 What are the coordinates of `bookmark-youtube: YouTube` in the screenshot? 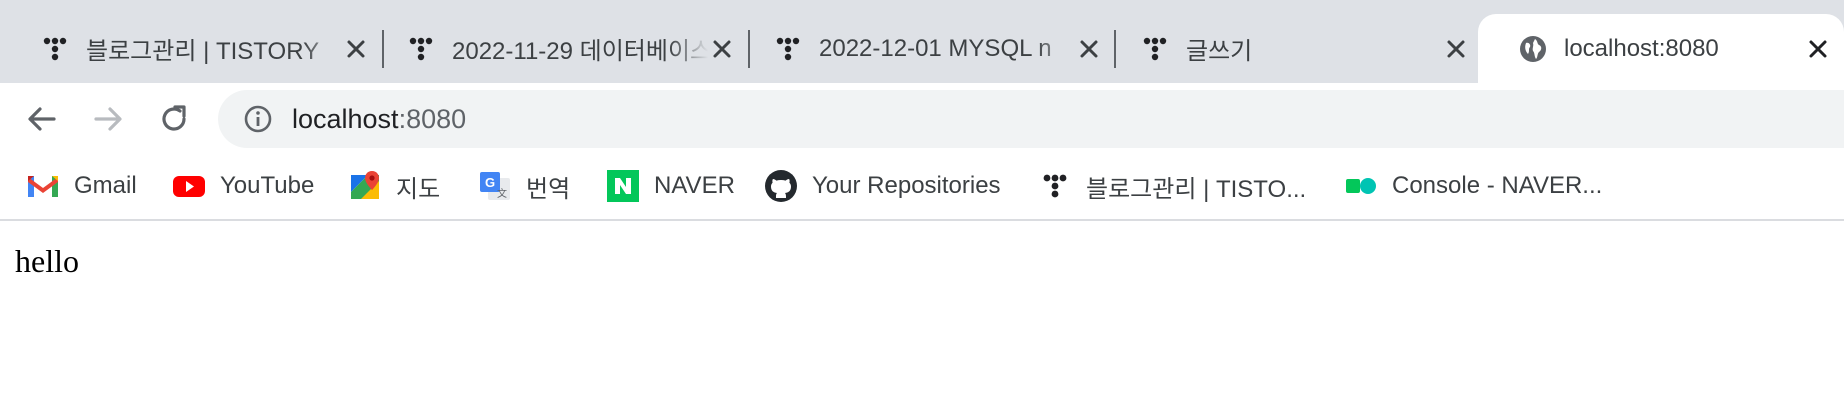 It's located at (243, 186).